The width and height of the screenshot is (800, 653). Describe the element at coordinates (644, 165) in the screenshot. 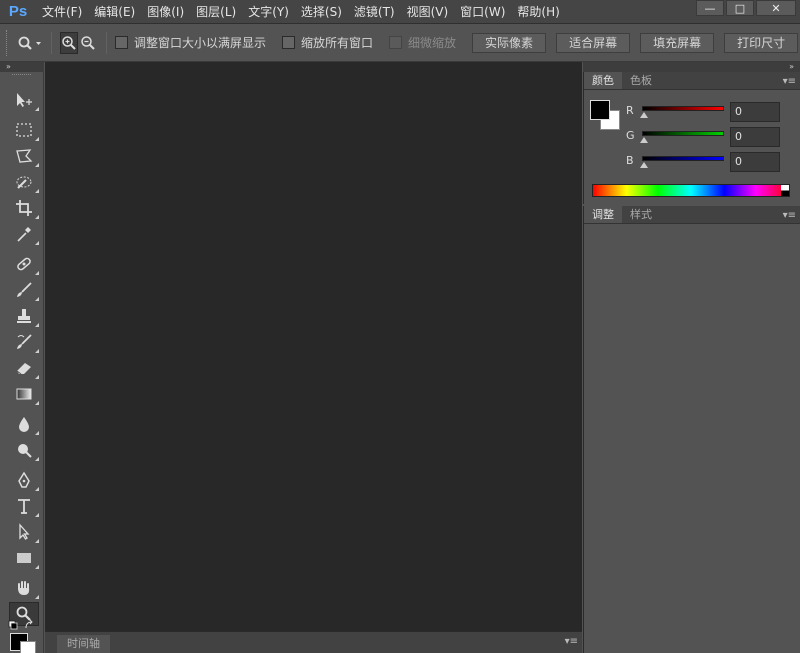

I see `blue-slider-thumb` at that location.